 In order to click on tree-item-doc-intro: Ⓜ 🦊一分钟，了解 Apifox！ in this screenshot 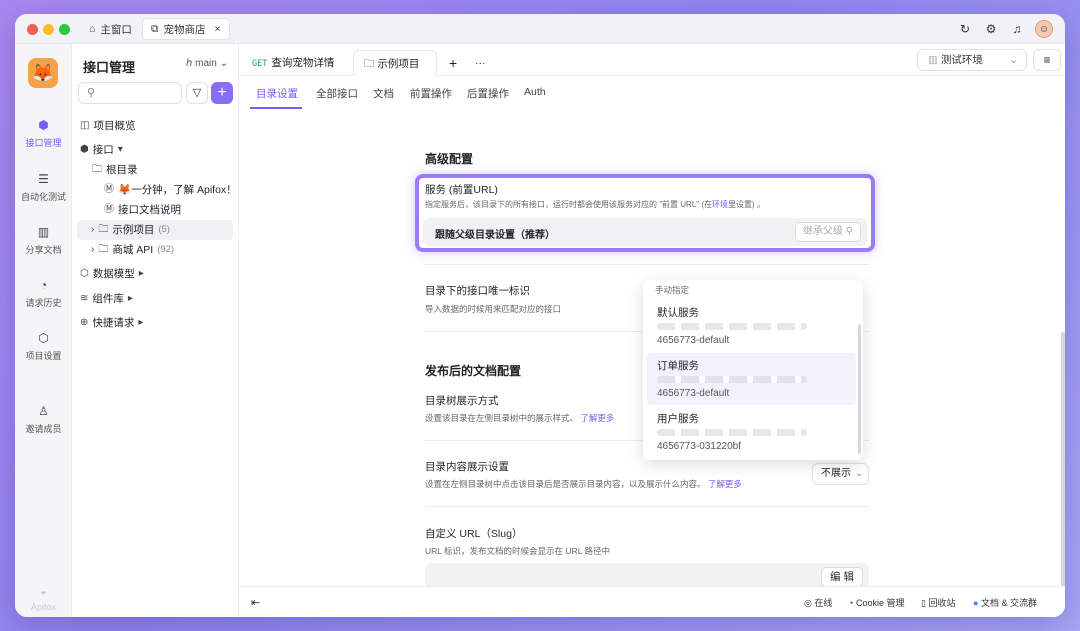, I will do `click(170, 190)`.